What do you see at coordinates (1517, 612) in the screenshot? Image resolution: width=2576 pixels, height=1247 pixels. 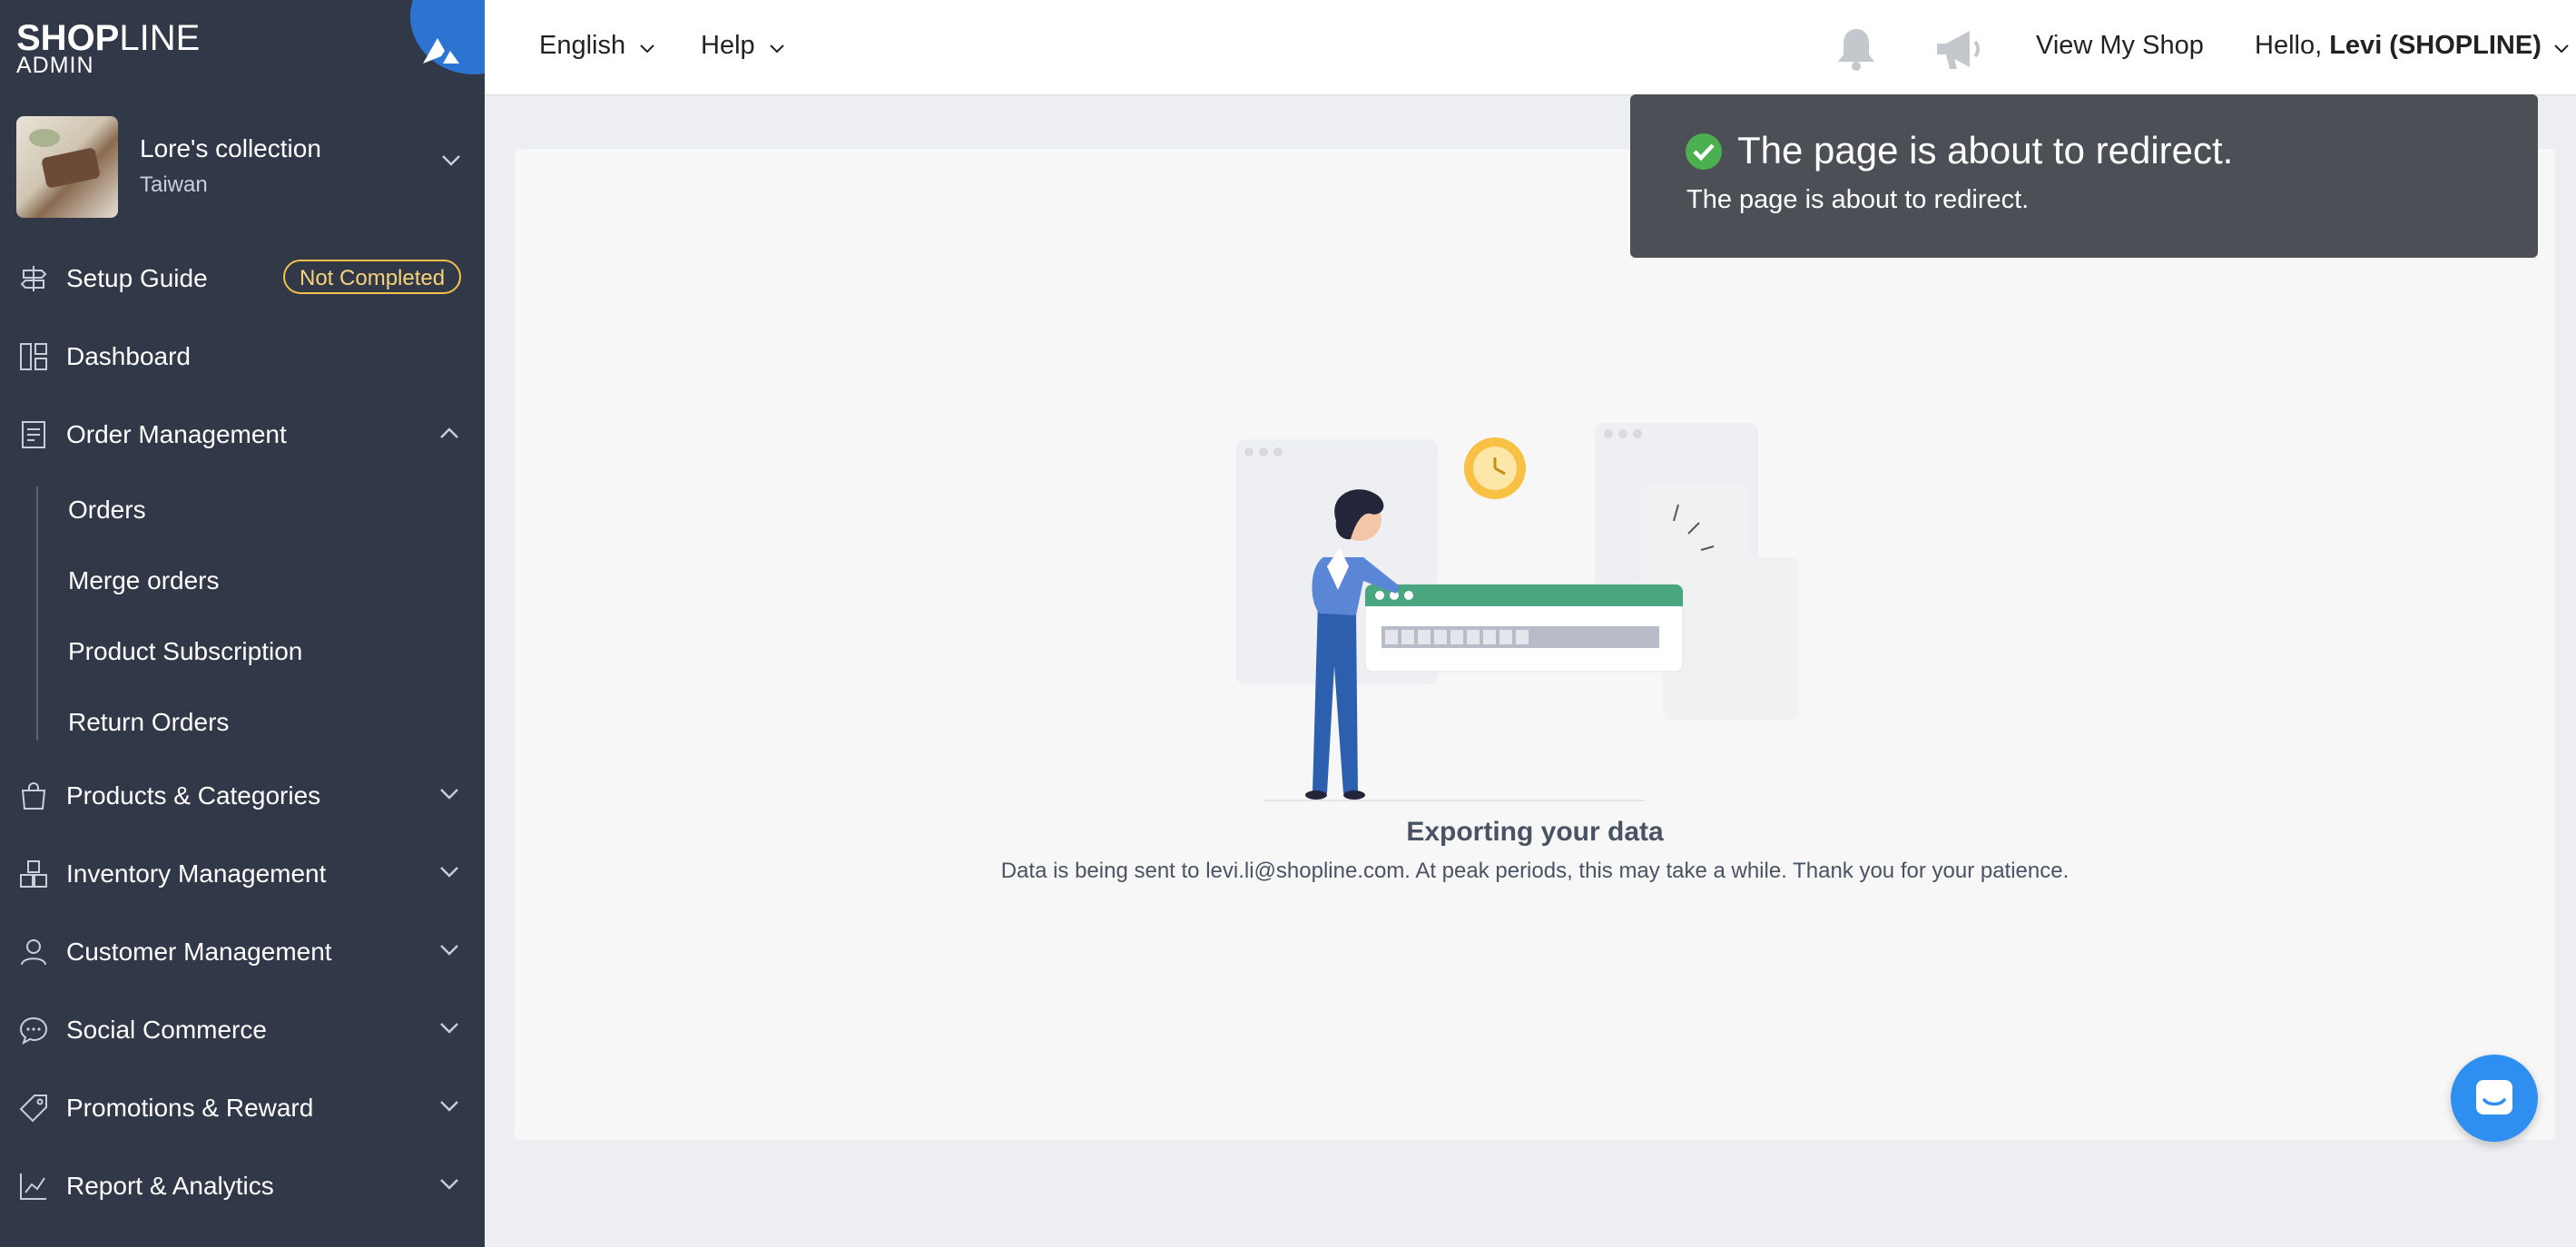 I see `exporting-illustration` at bounding box center [1517, 612].